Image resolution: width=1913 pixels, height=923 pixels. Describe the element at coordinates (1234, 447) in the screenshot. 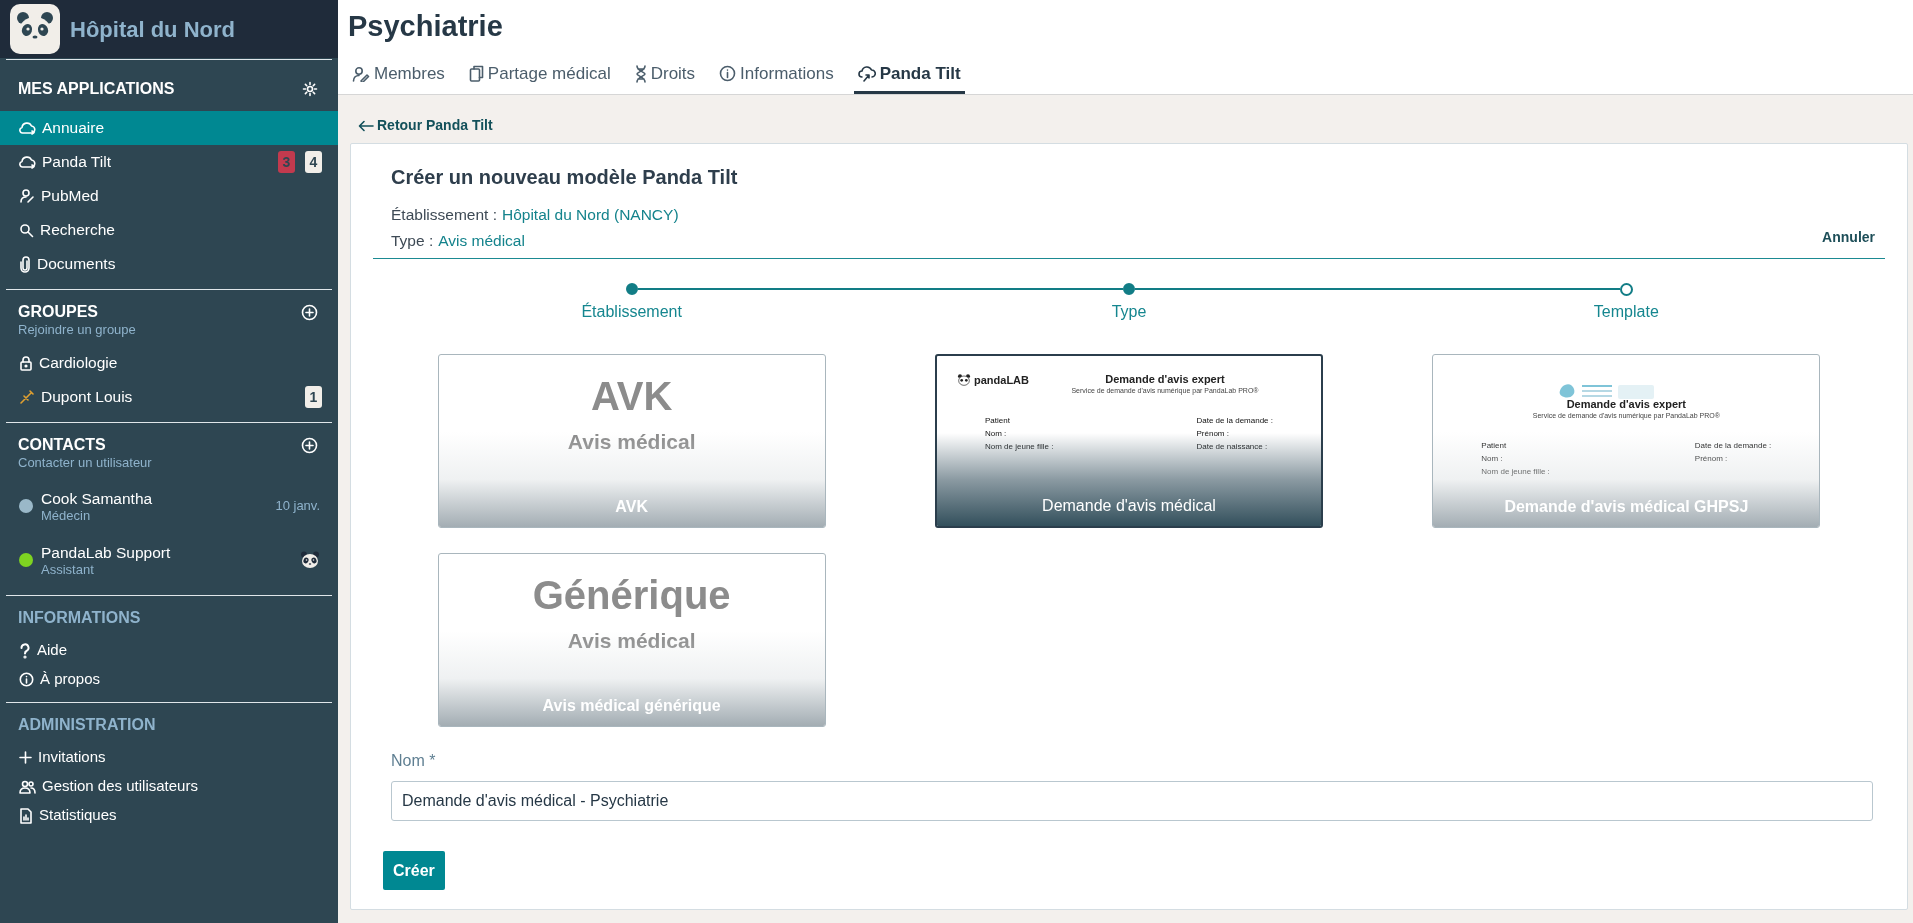

I see `document-field: Date de naissance :` at that location.